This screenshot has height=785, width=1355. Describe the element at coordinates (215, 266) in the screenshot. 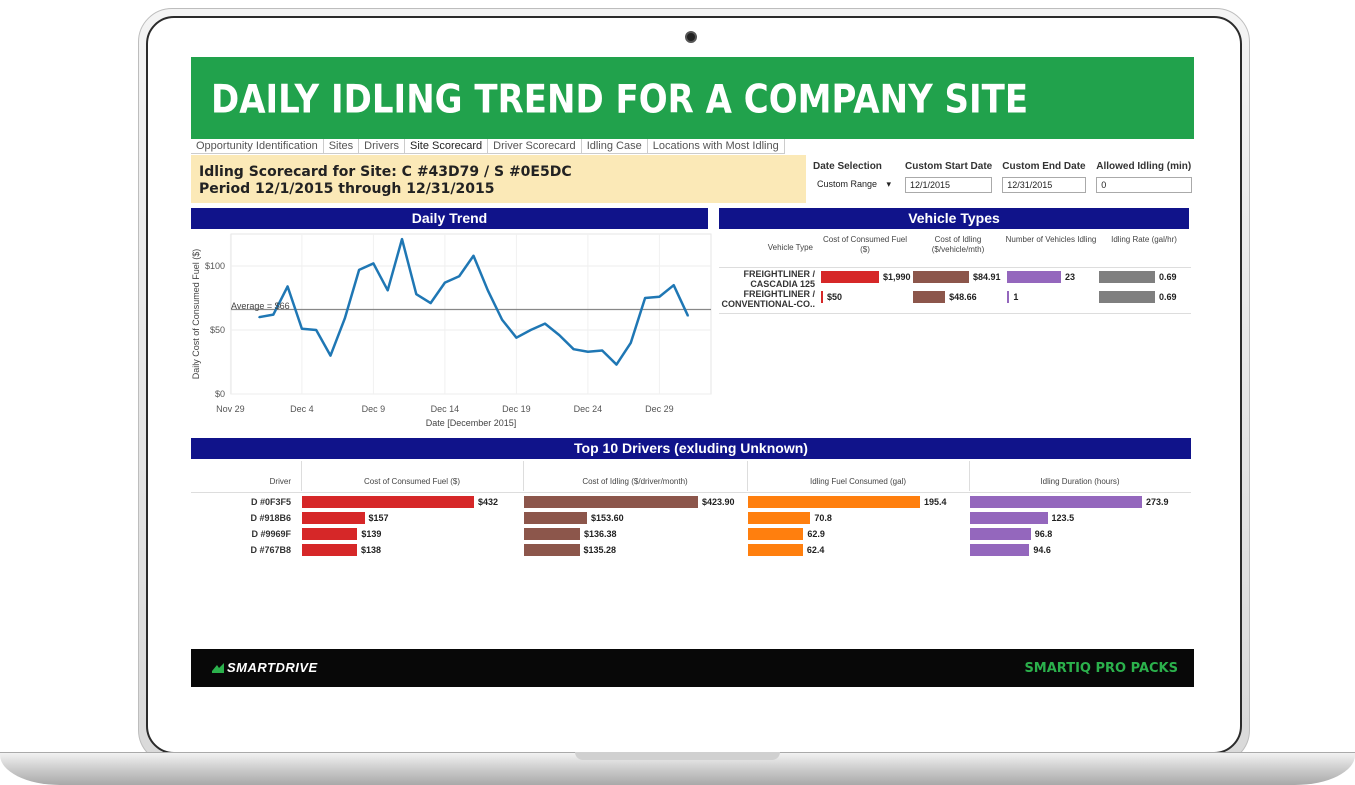

I see `y-tick-label: $100` at that location.